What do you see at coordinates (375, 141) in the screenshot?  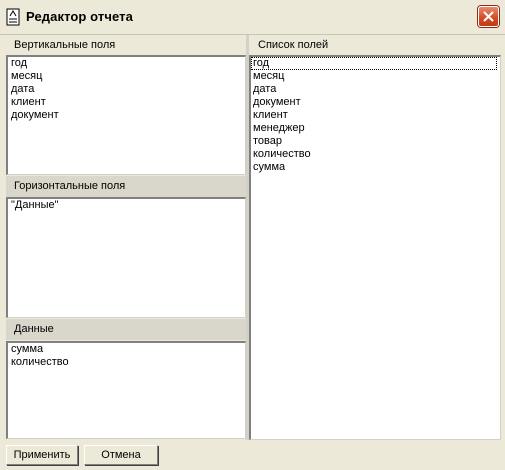 I see `field-list-item: товар` at bounding box center [375, 141].